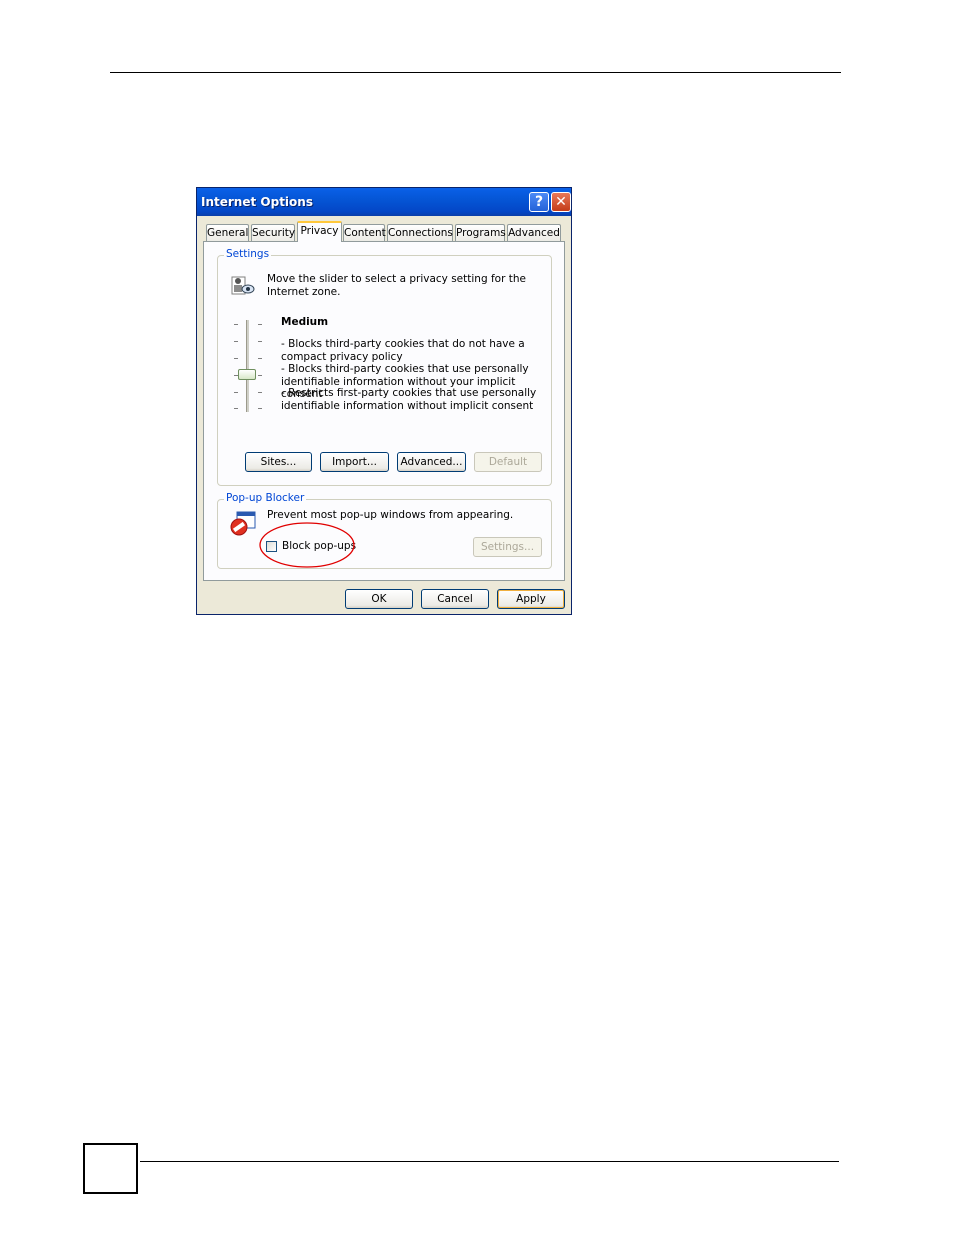  I want to click on page-footer-rule, so click(489, 1161).